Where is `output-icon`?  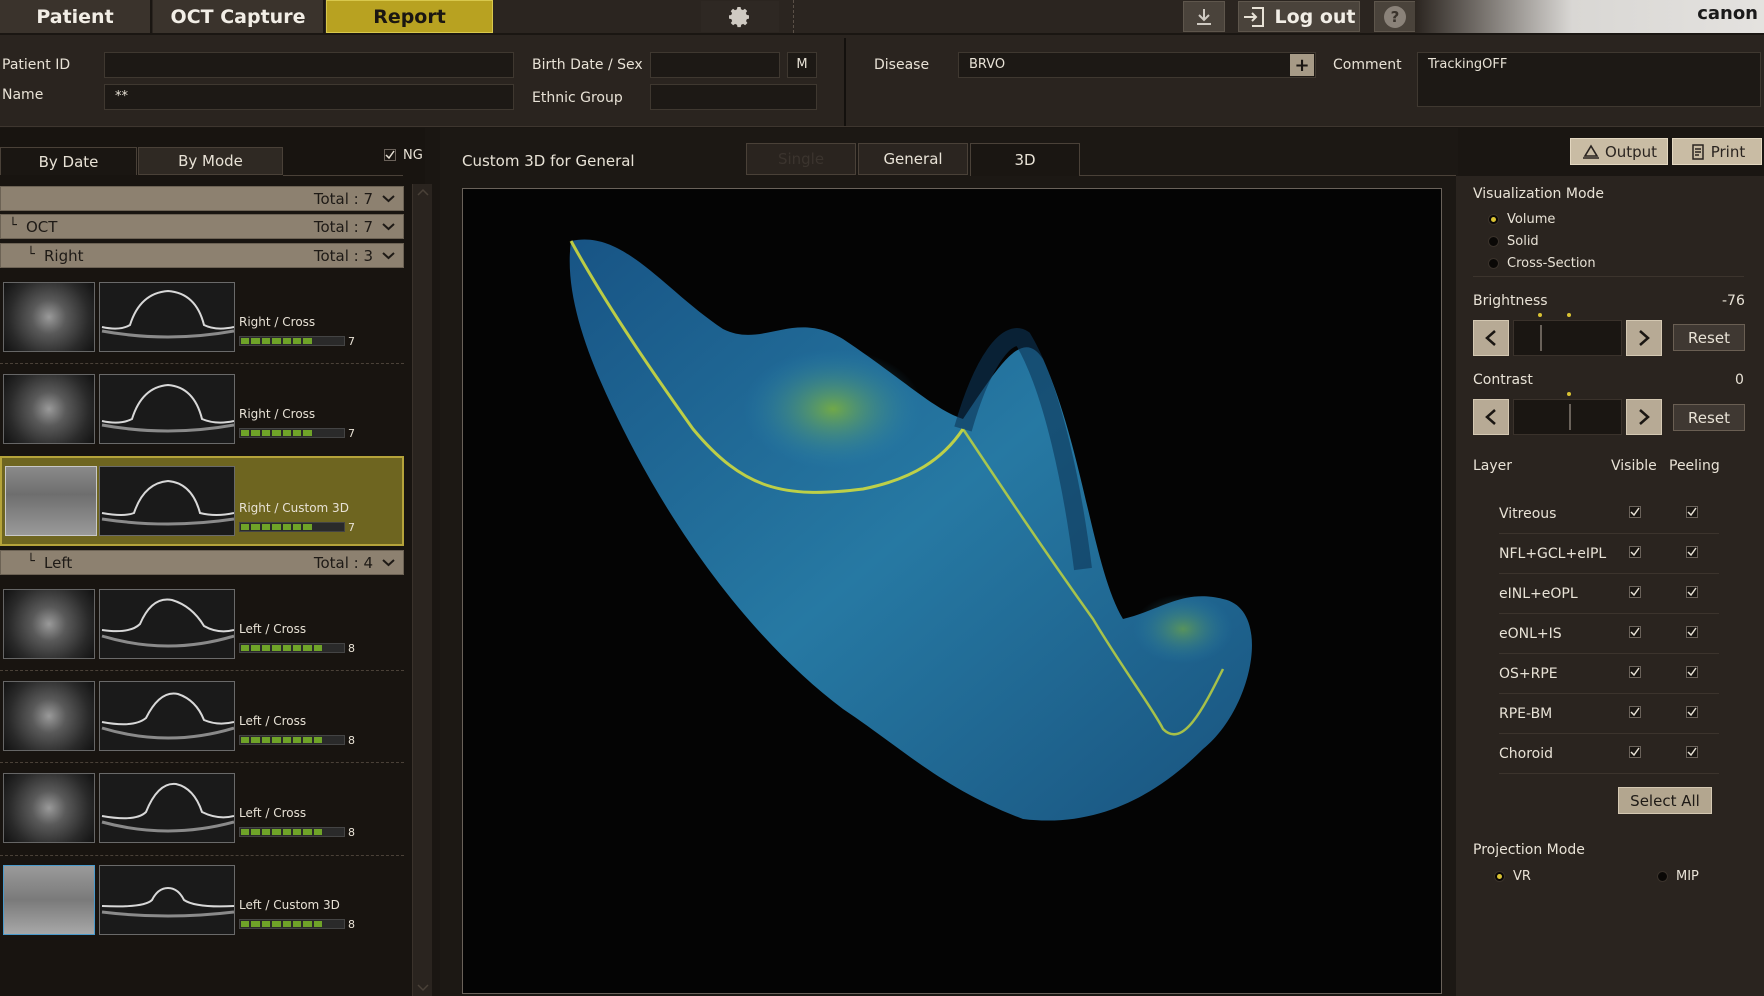
output-icon is located at coordinates (1590, 151).